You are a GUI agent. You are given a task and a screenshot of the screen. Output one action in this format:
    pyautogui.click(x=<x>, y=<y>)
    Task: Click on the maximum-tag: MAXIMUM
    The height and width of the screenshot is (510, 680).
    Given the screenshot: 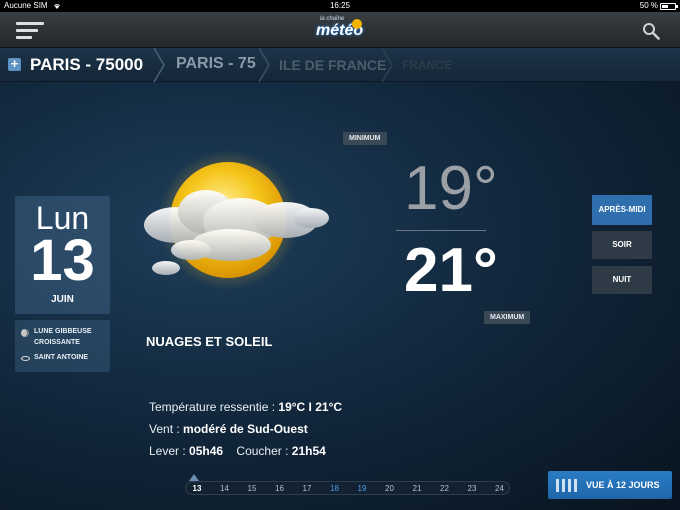 What is the action you would take?
    pyautogui.click(x=507, y=317)
    